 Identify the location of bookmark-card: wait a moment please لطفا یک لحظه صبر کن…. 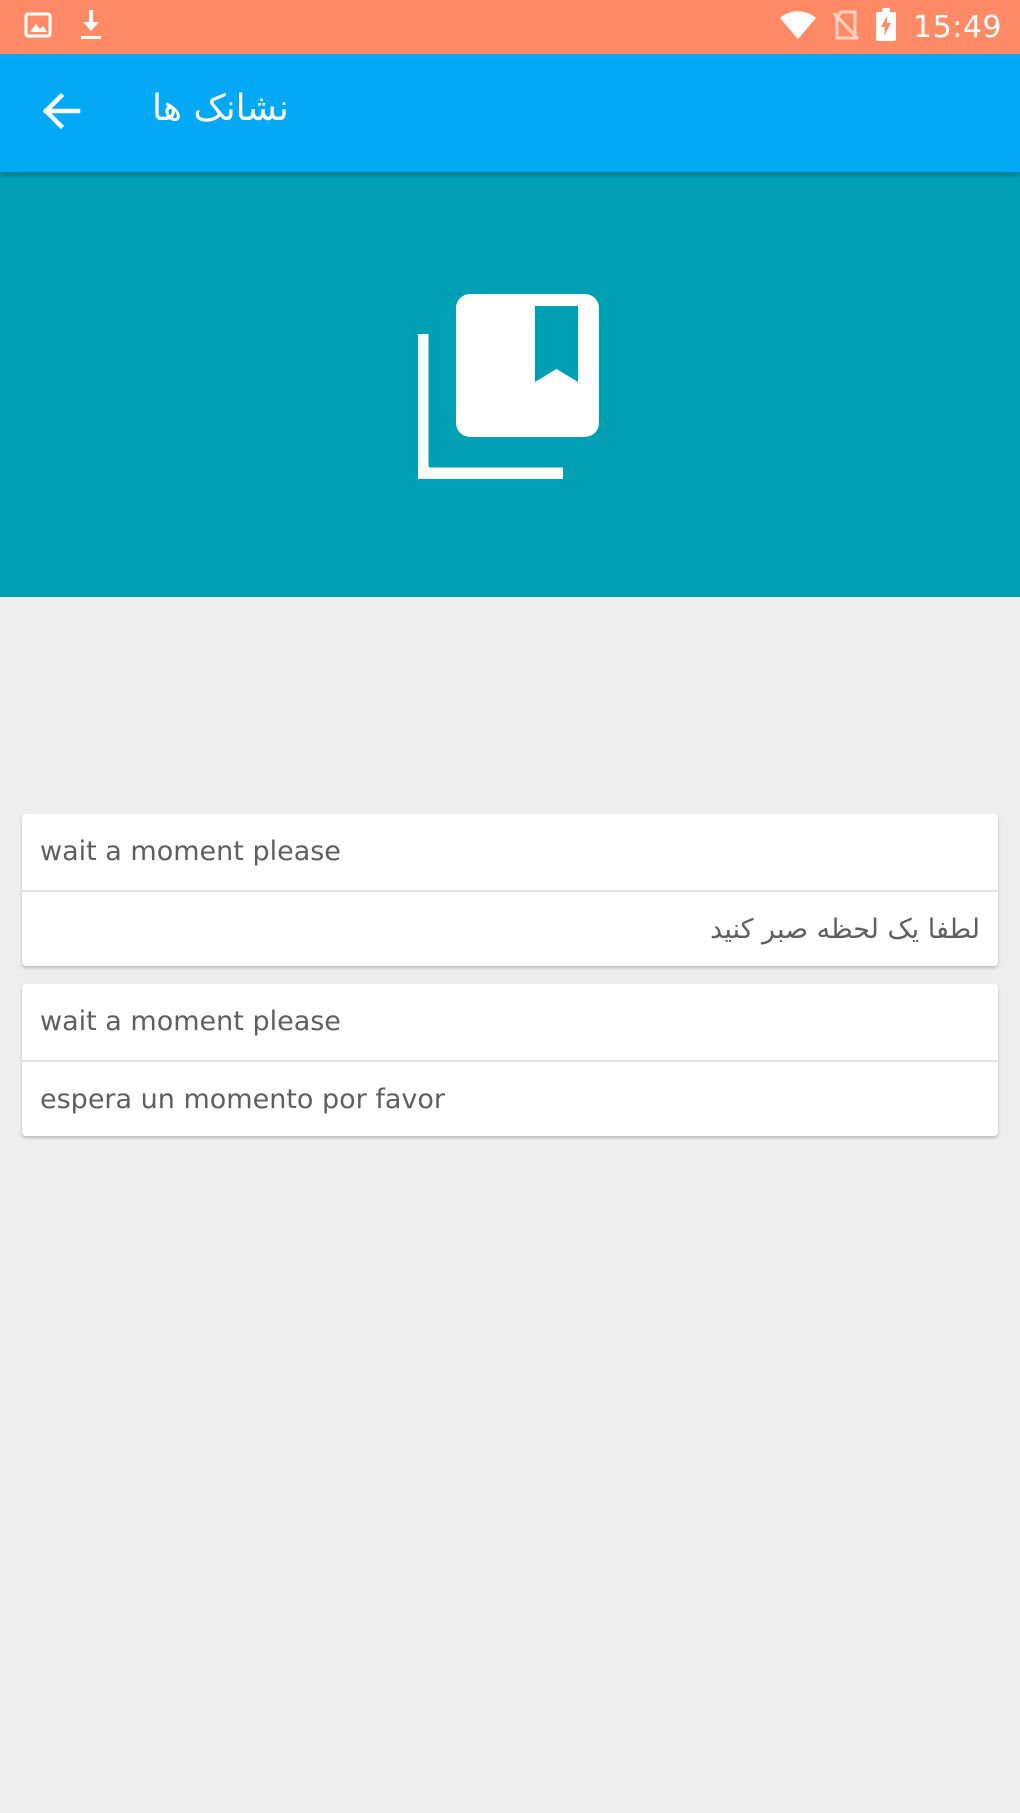
(510, 890).